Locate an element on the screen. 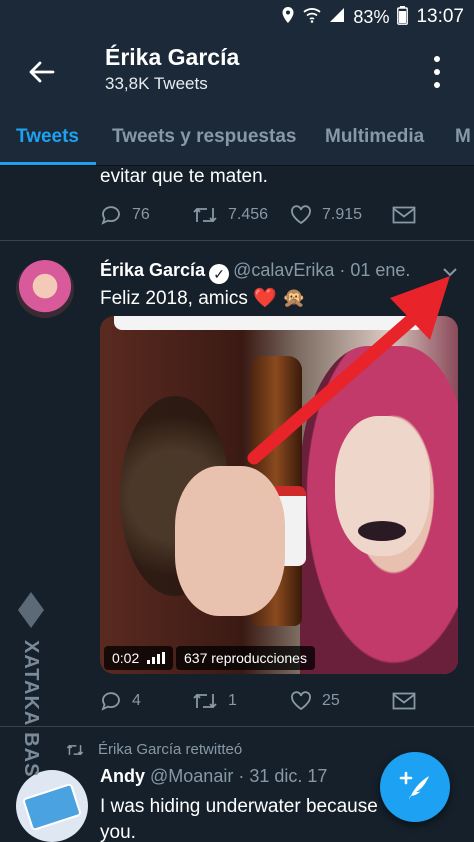 This screenshot has width=474, height=842. tweet-menu-button is located at coordinates (450, 272).